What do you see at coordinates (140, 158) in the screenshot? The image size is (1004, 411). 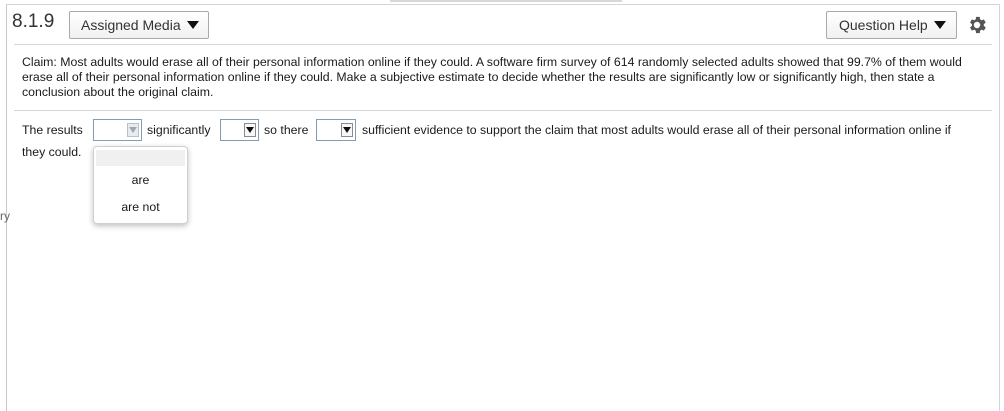 I see `dropdown-blank-option` at bounding box center [140, 158].